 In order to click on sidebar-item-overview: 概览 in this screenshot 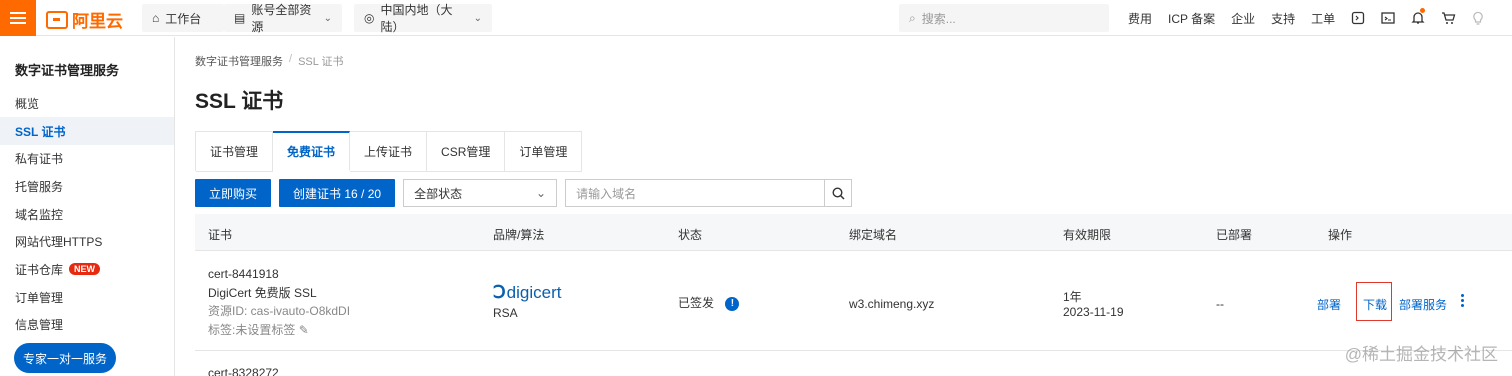, I will do `click(87, 103)`.